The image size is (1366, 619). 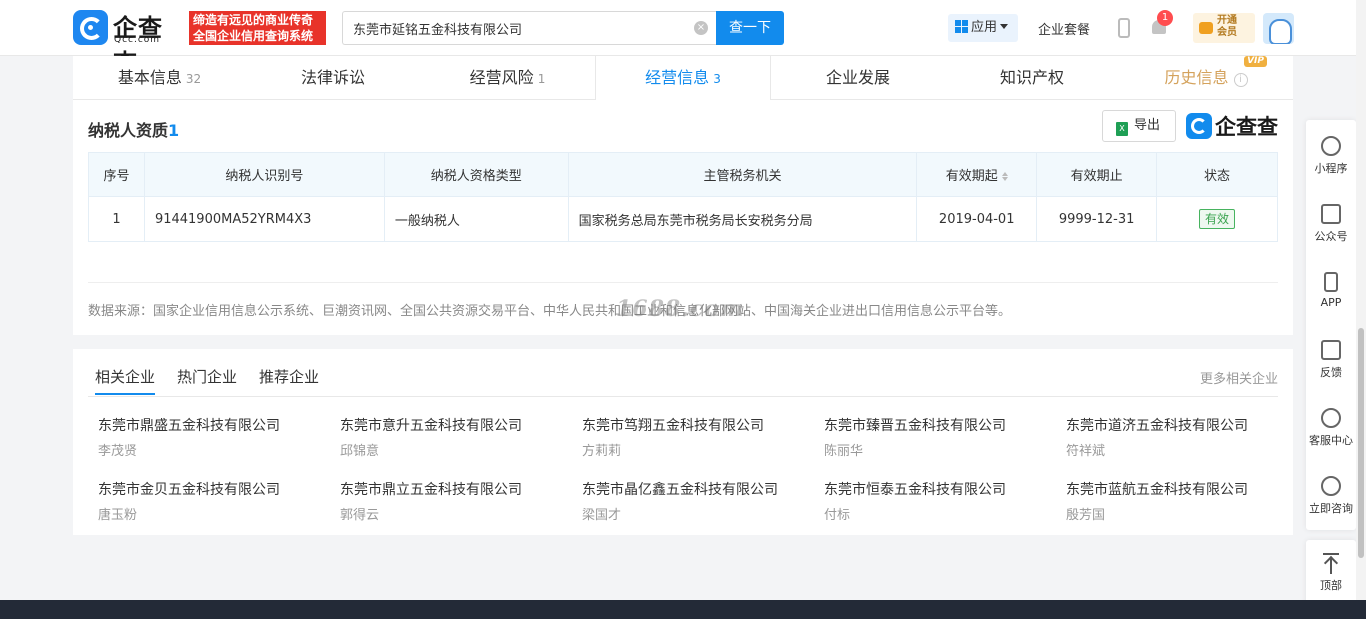 What do you see at coordinates (1331, 282) in the screenshot?
I see `mobile-icon` at bounding box center [1331, 282].